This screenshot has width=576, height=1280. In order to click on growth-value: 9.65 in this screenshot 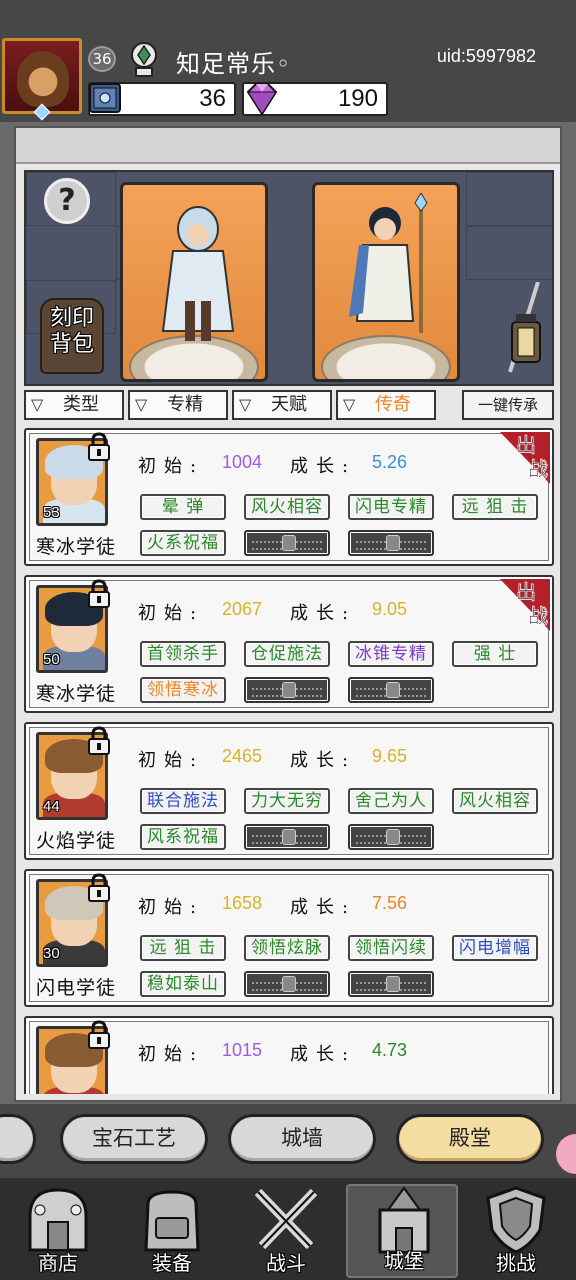, I will do `click(390, 756)`.